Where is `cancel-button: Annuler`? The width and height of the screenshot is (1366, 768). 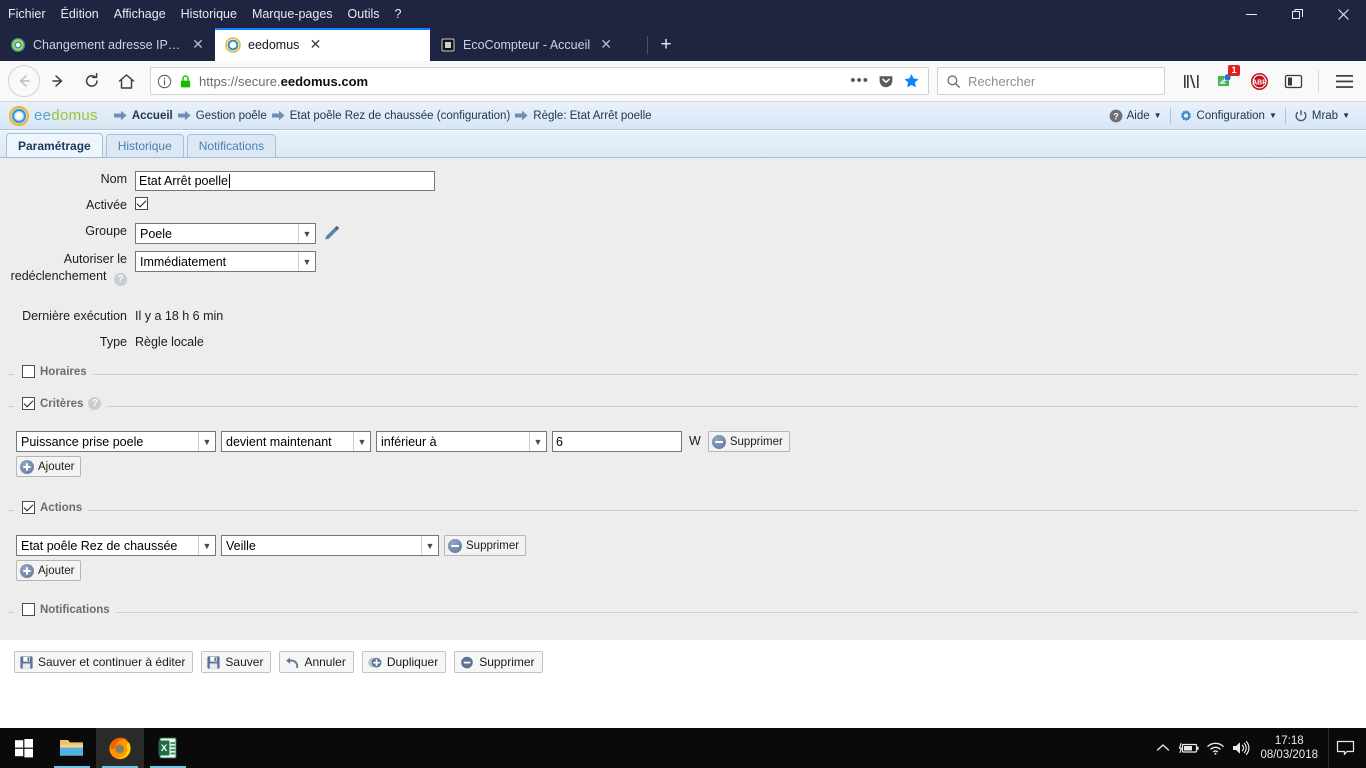
cancel-button: Annuler is located at coordinates (316, 662).